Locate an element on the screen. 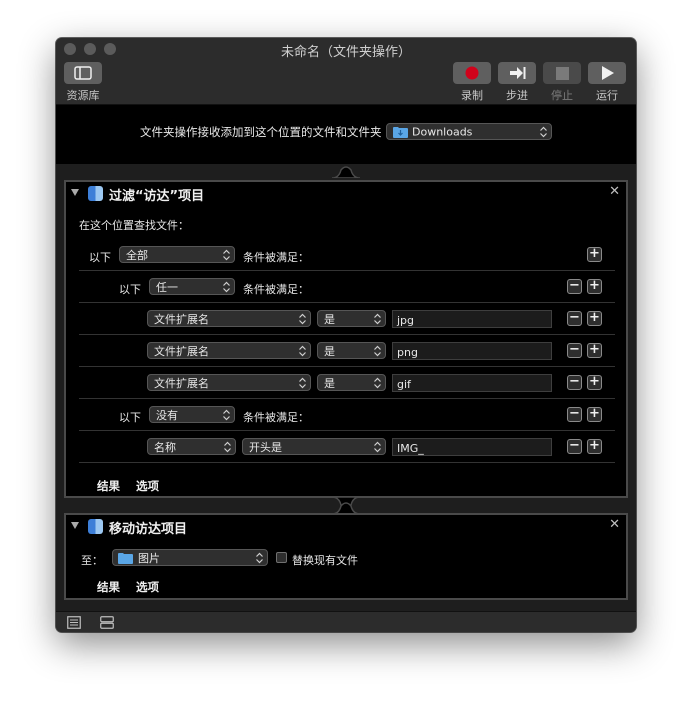 The height and width of the screenshot is (706, 692). criteria-value-field: IMG_ is located at coordinates (472, 447).